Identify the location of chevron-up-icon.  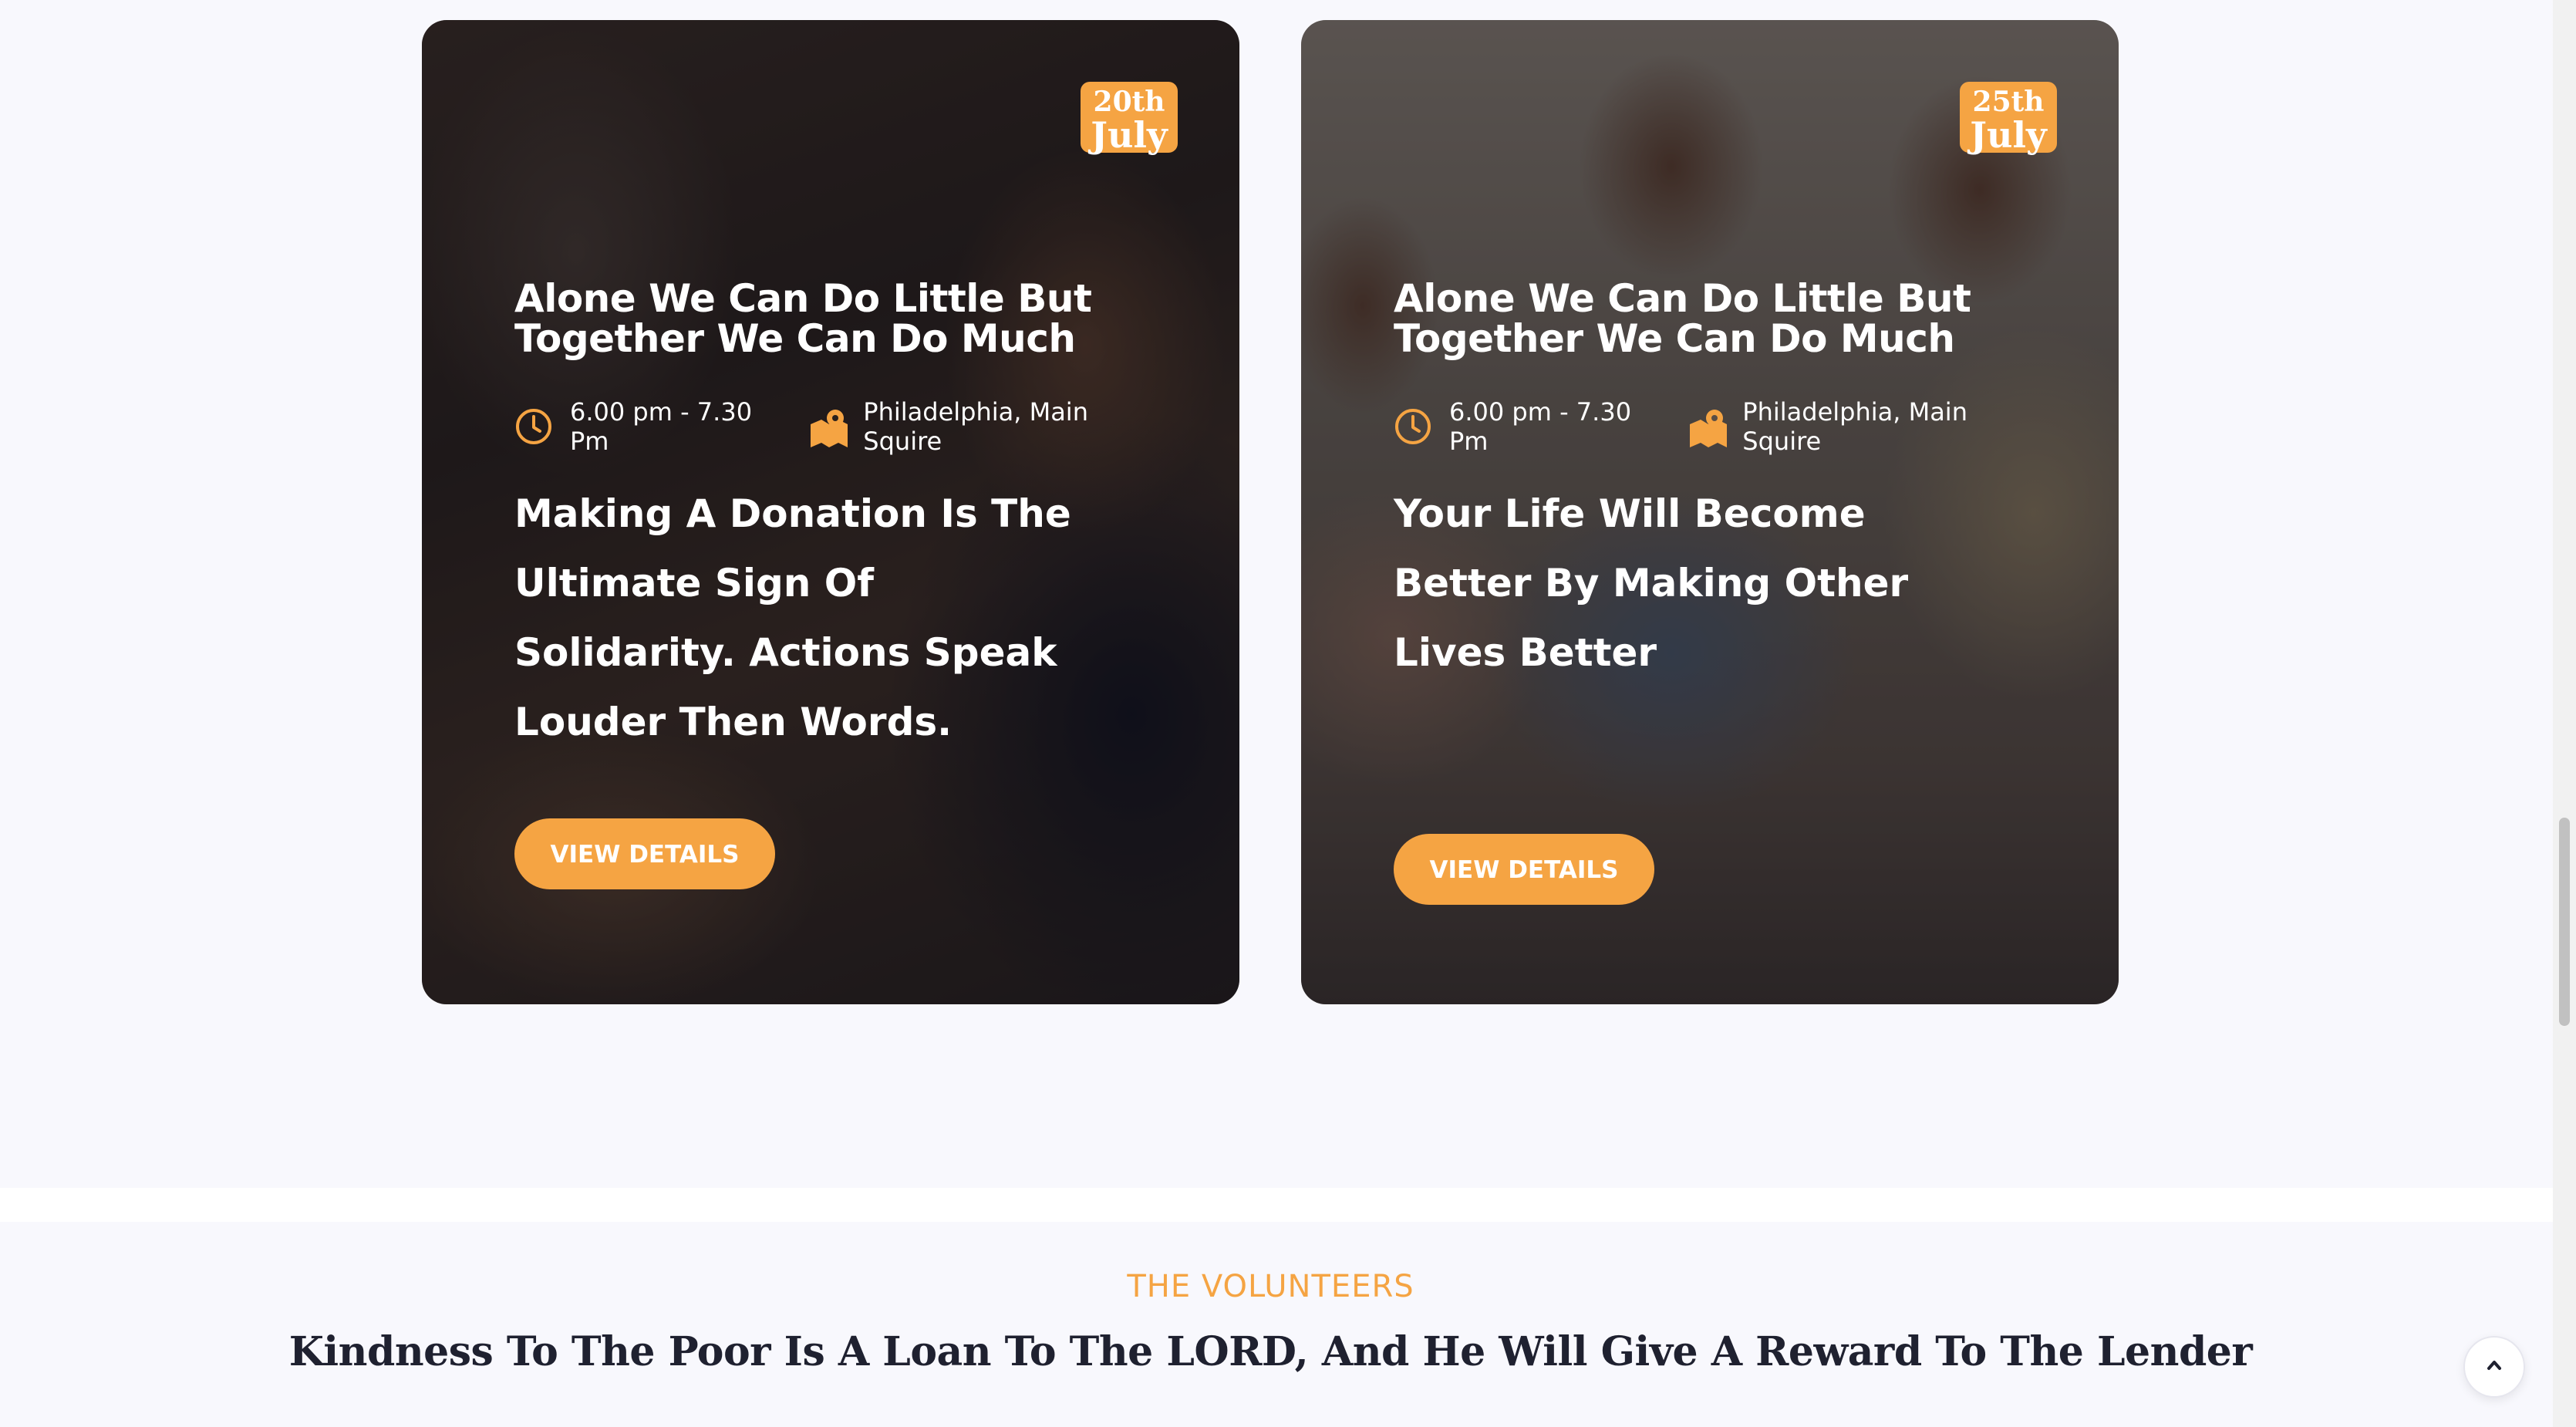
(2494, 1367).